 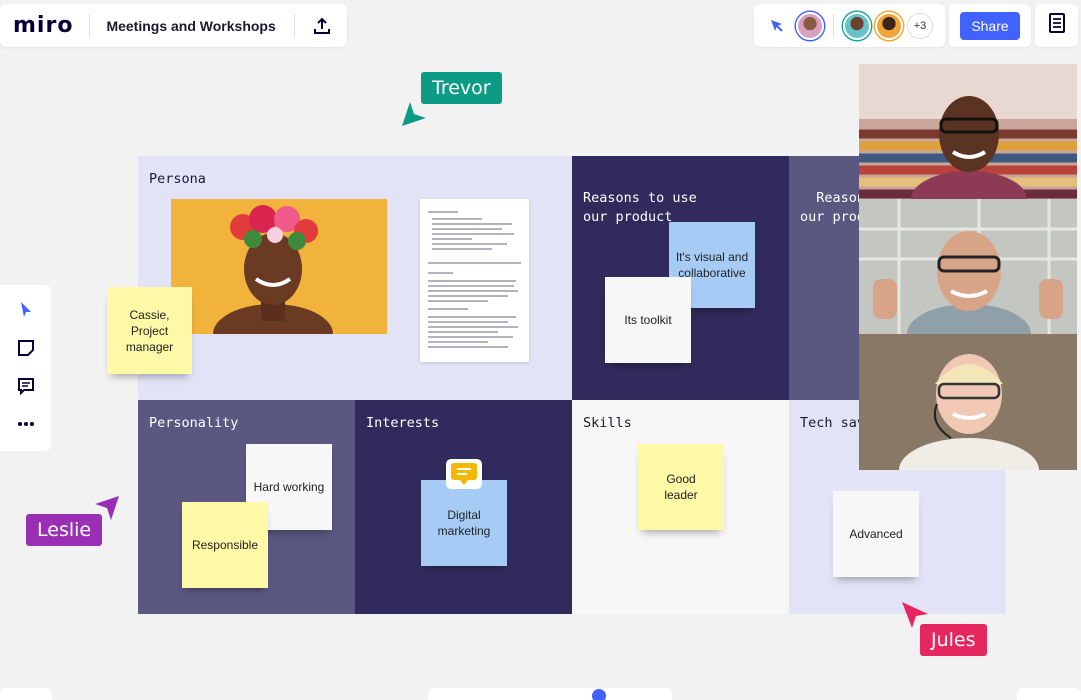 I want to click on sticky-note: Its toolkit, so click(x=648, y=320).